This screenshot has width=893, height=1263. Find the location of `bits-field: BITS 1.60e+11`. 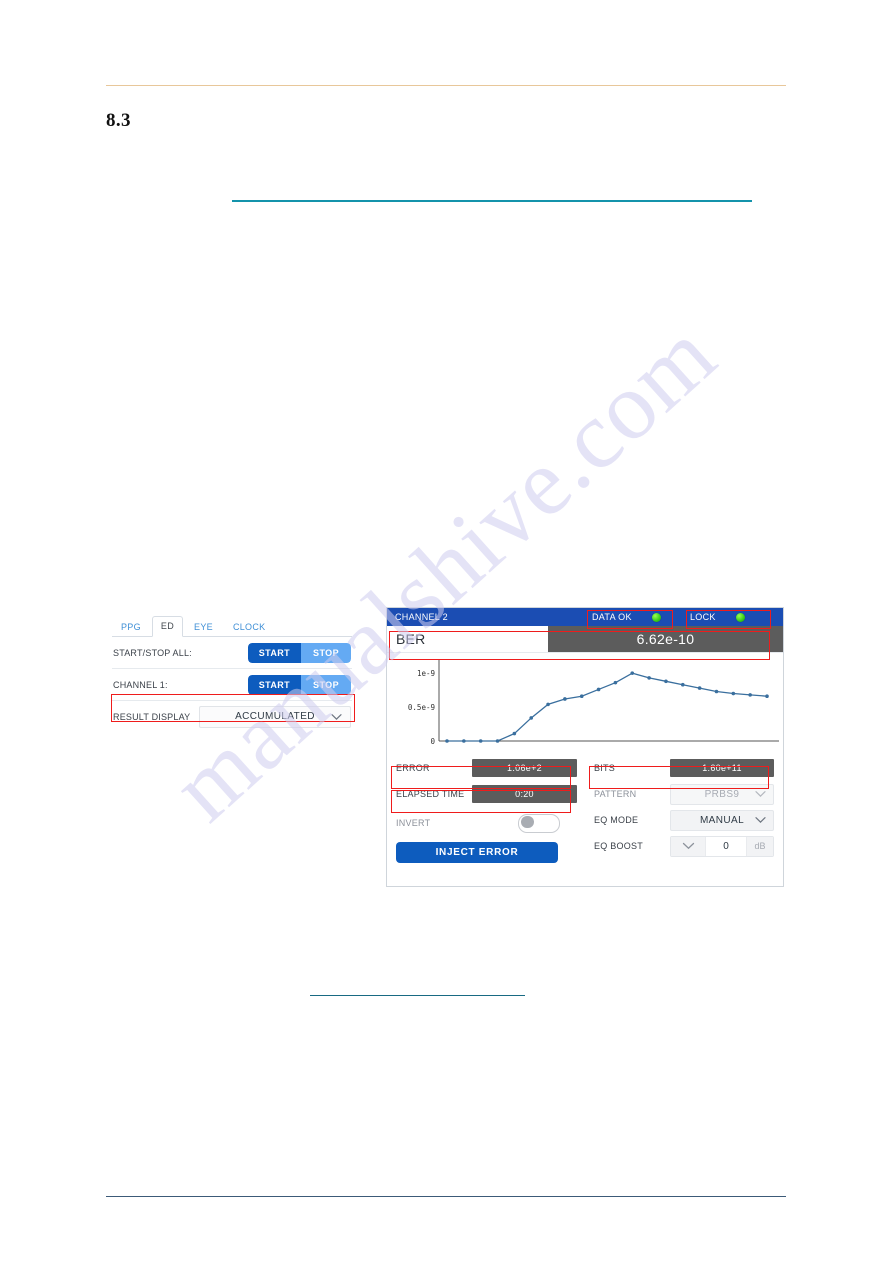

bits-field: BITS 1.60e+11 is located at coordinates (684, 768).